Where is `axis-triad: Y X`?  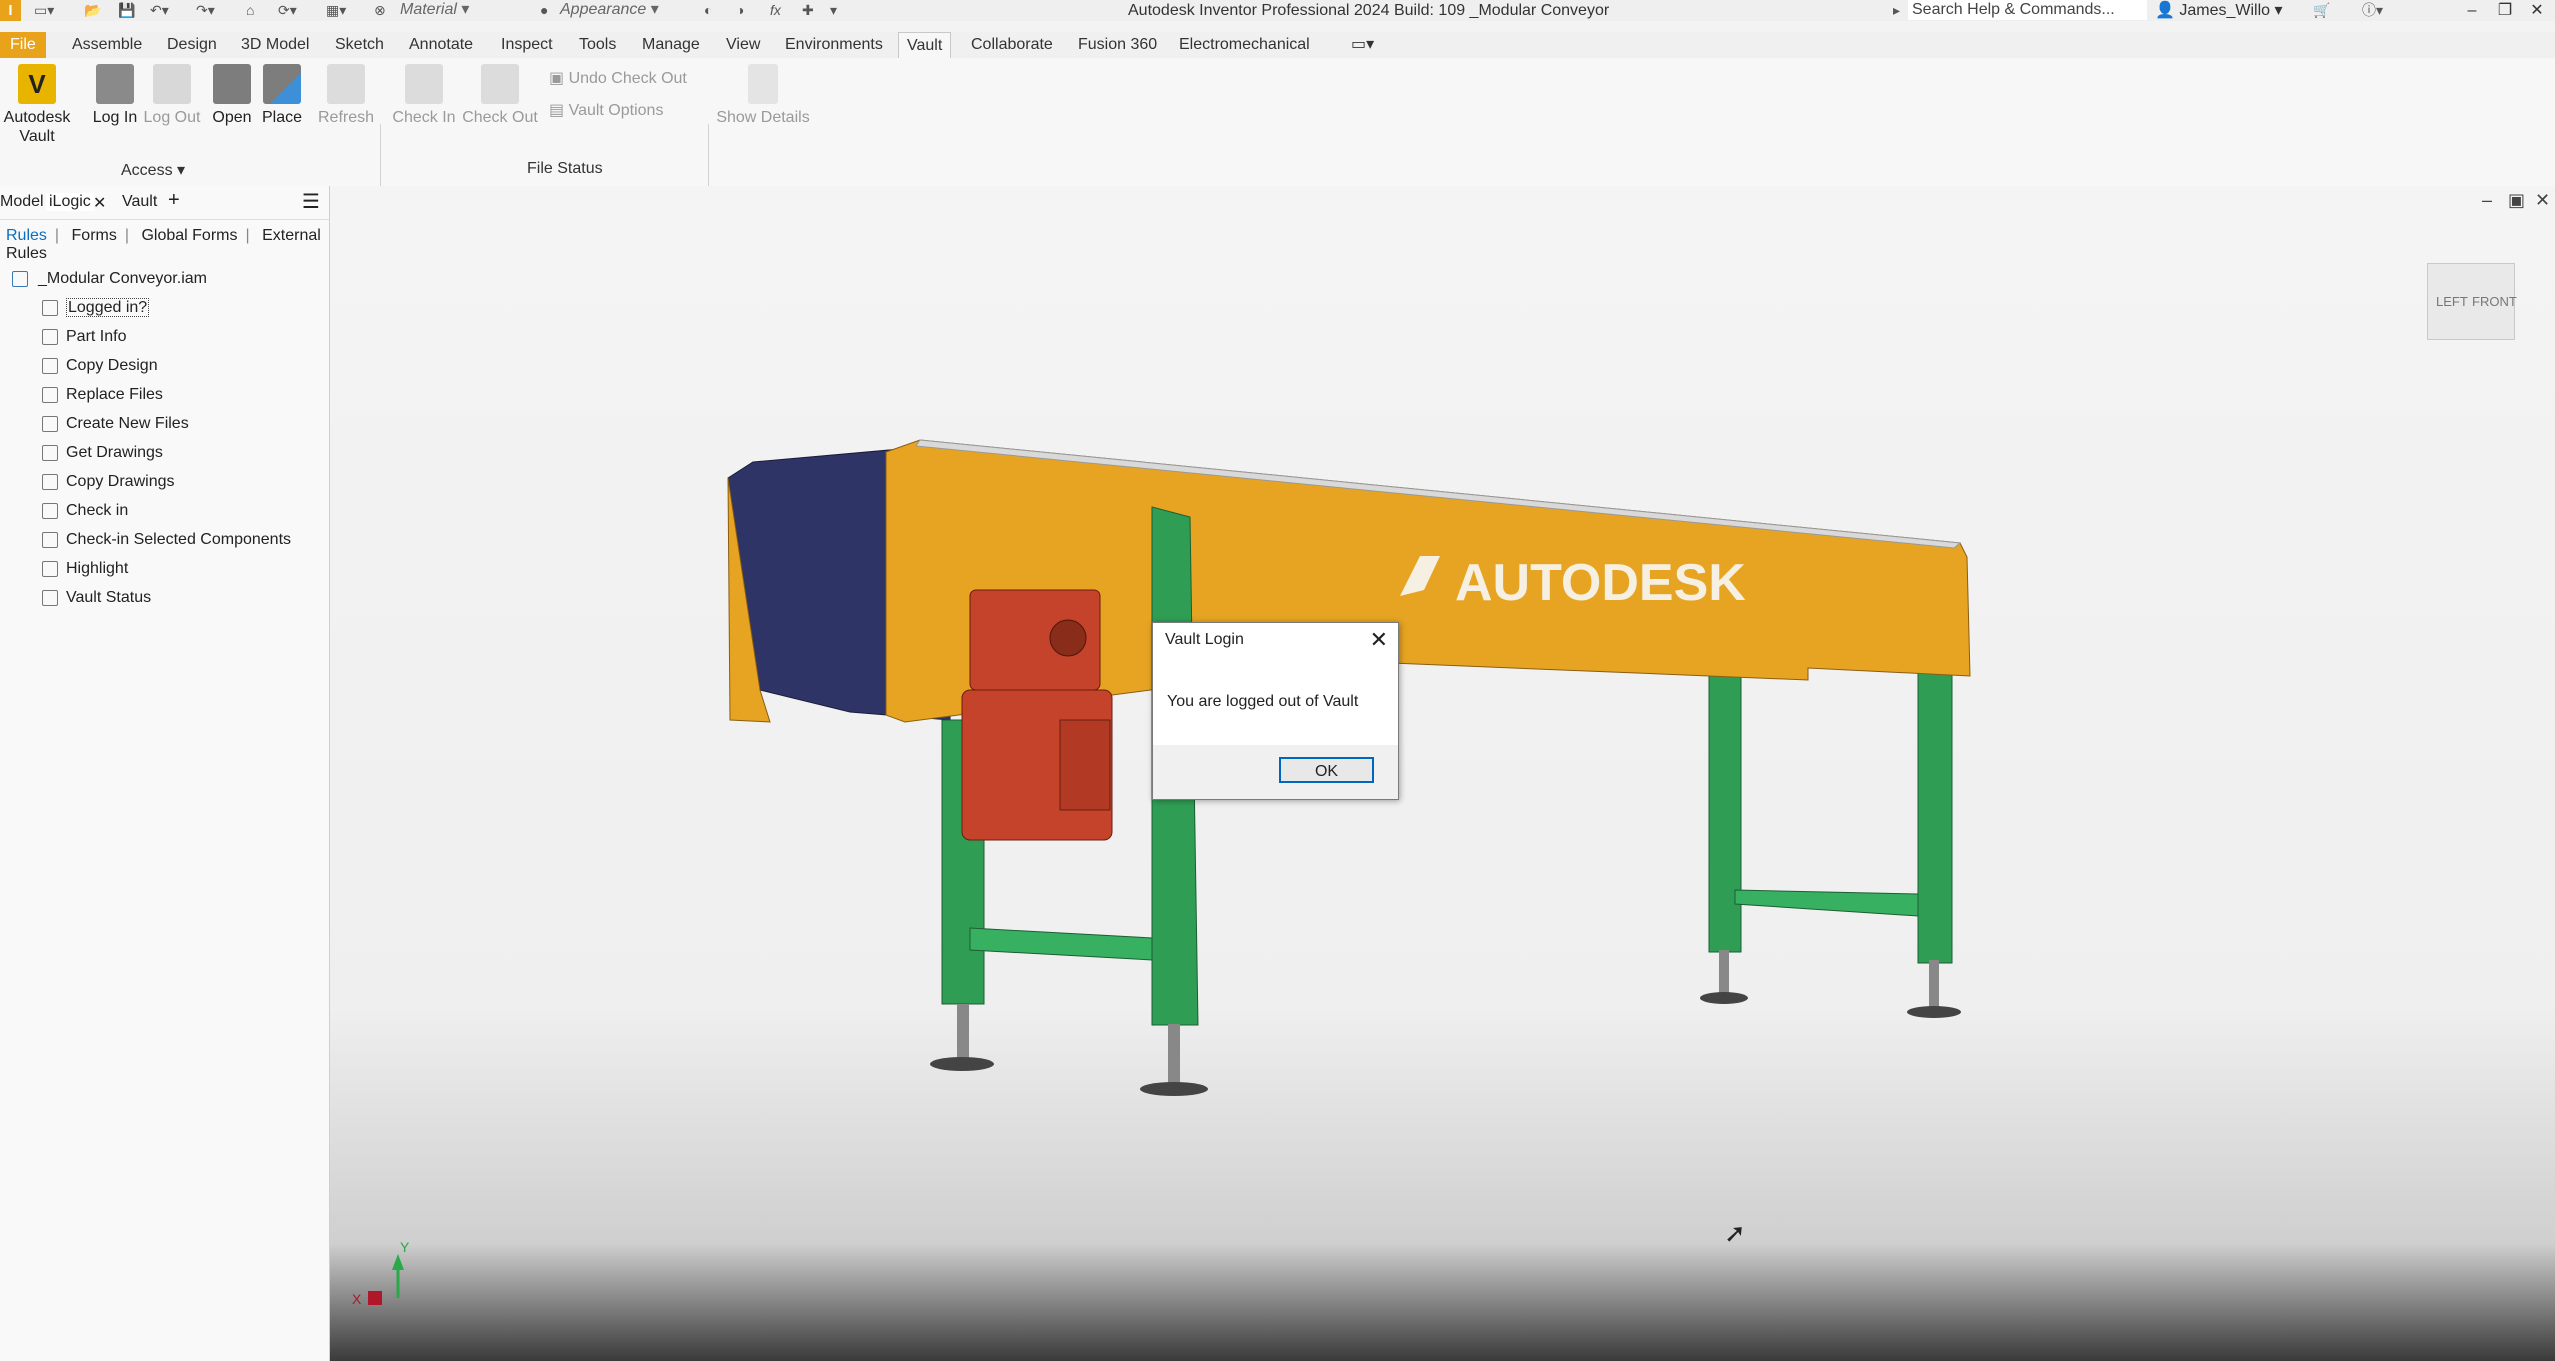
axis-triad: Y X is located at coordinates (381, 1273).